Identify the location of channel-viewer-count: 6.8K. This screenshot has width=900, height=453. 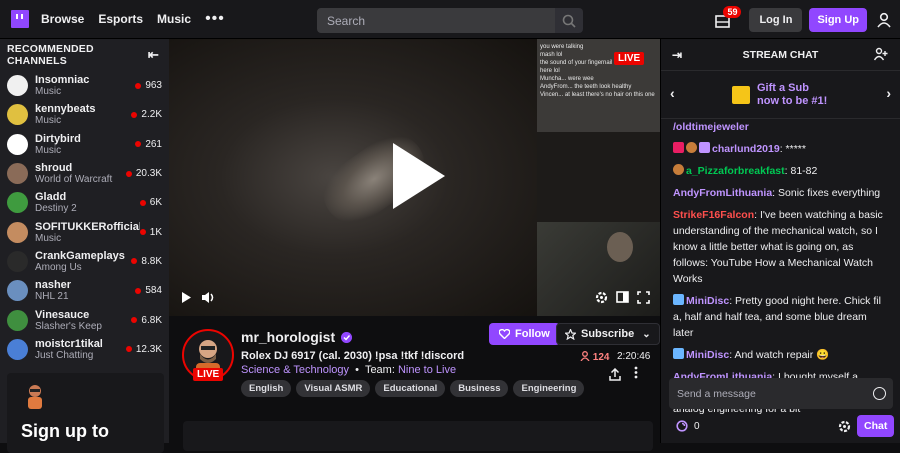
(151, 320).